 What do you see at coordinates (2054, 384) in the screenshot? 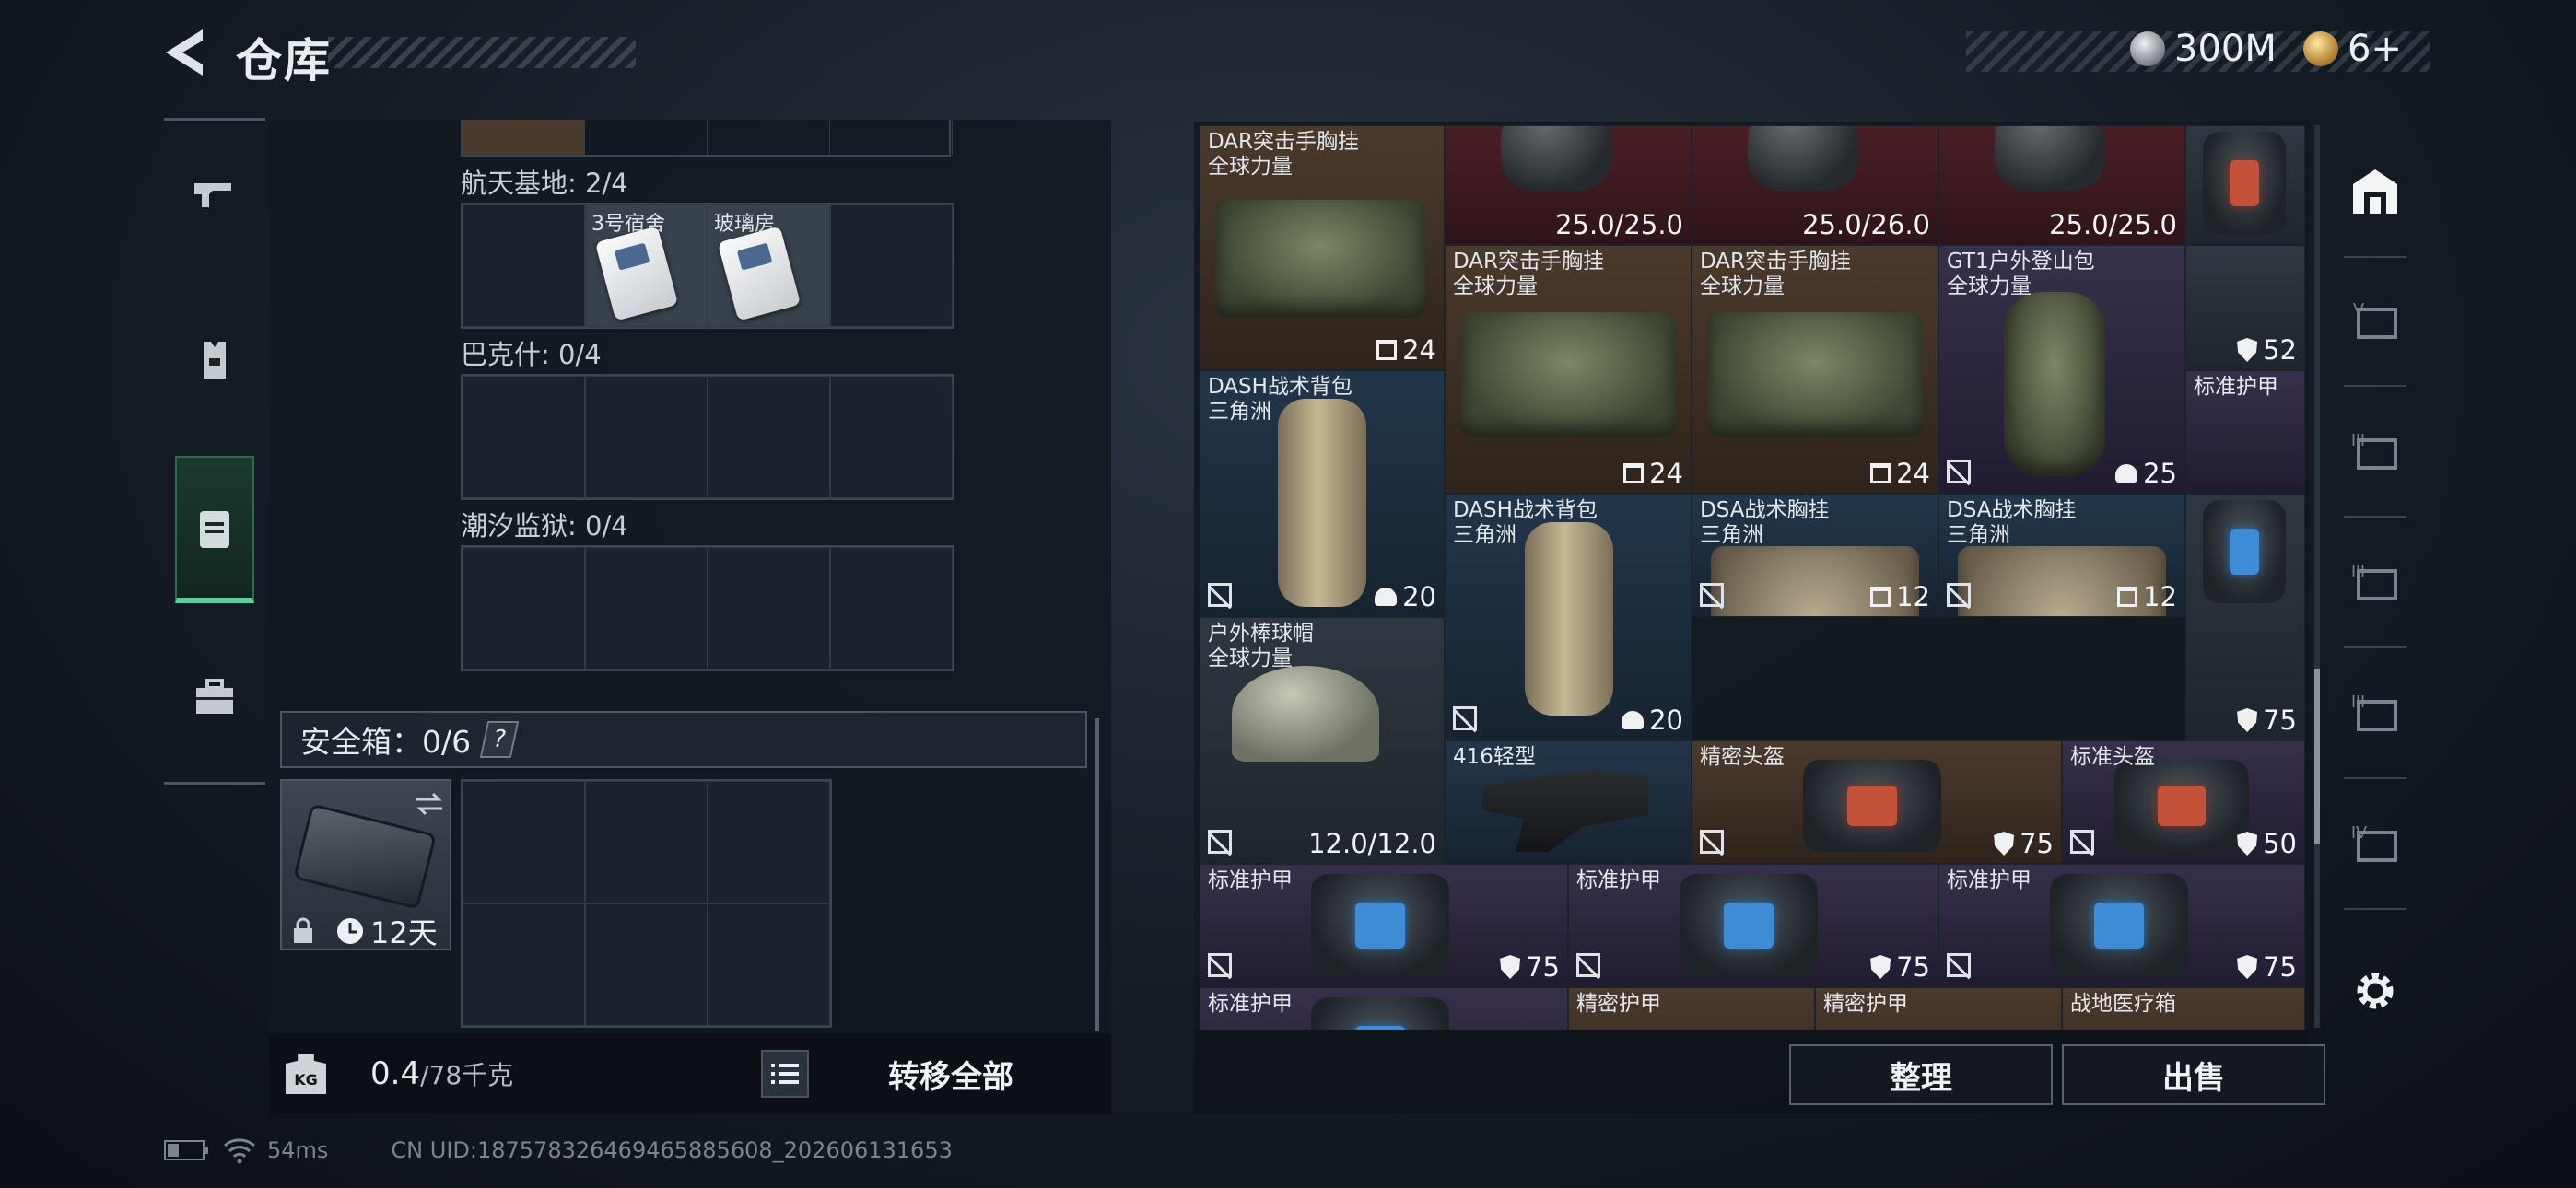
I see `backpack-image` at bounding box center [2054, 384].